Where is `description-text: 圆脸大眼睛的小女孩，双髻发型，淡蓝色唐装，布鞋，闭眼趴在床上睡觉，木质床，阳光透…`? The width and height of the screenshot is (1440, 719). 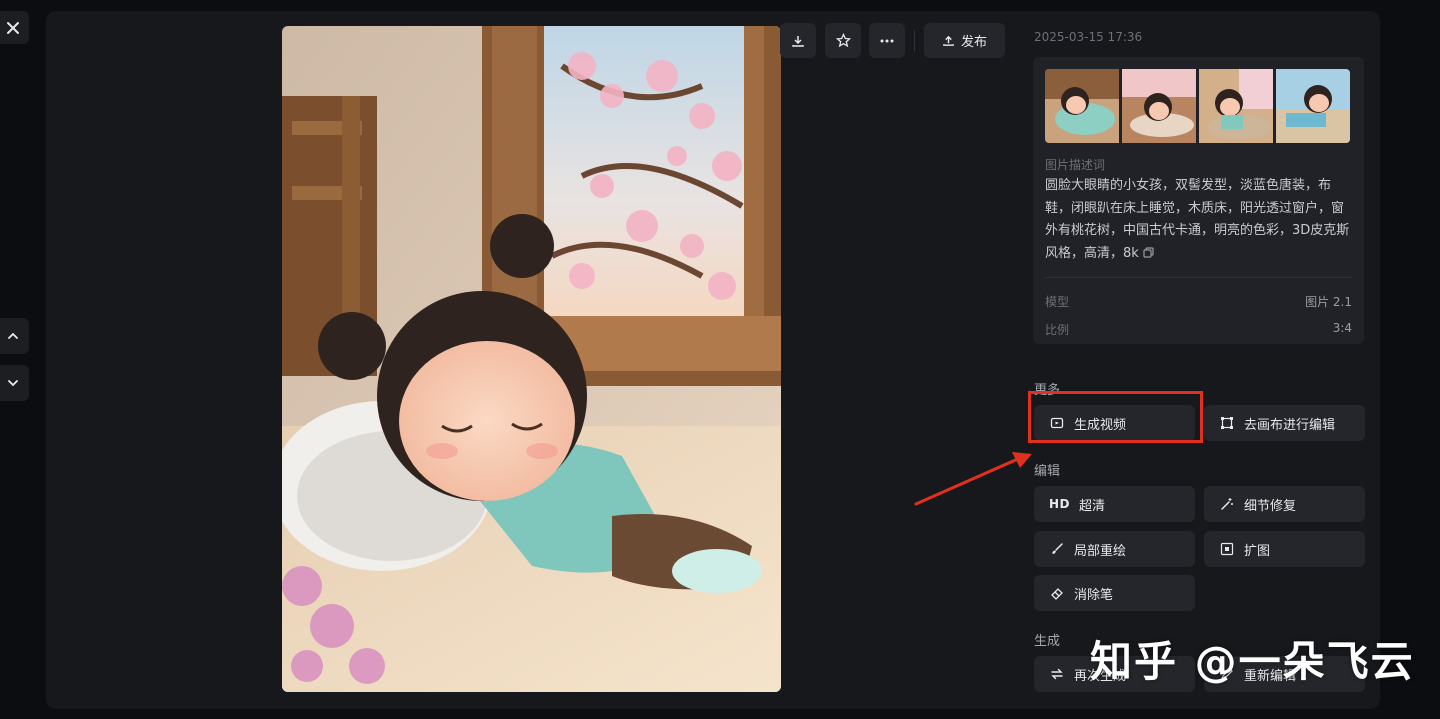
description-text: 圆脸大眼睛的小女孩，双髻发型，淡蓝色唐装，布鞋，闭眼趴在床上睡觉，木质床，阳光透… is located at coordinates (1199, 220).